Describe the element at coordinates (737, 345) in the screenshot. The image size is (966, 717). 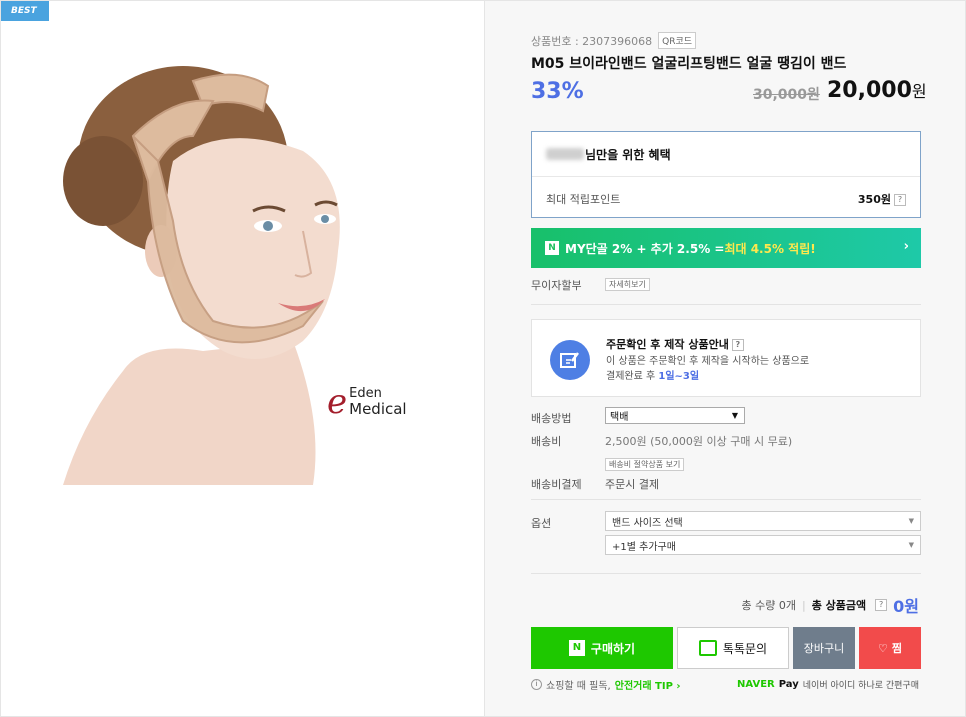
I see `notice-help-icon: ?` at that location.